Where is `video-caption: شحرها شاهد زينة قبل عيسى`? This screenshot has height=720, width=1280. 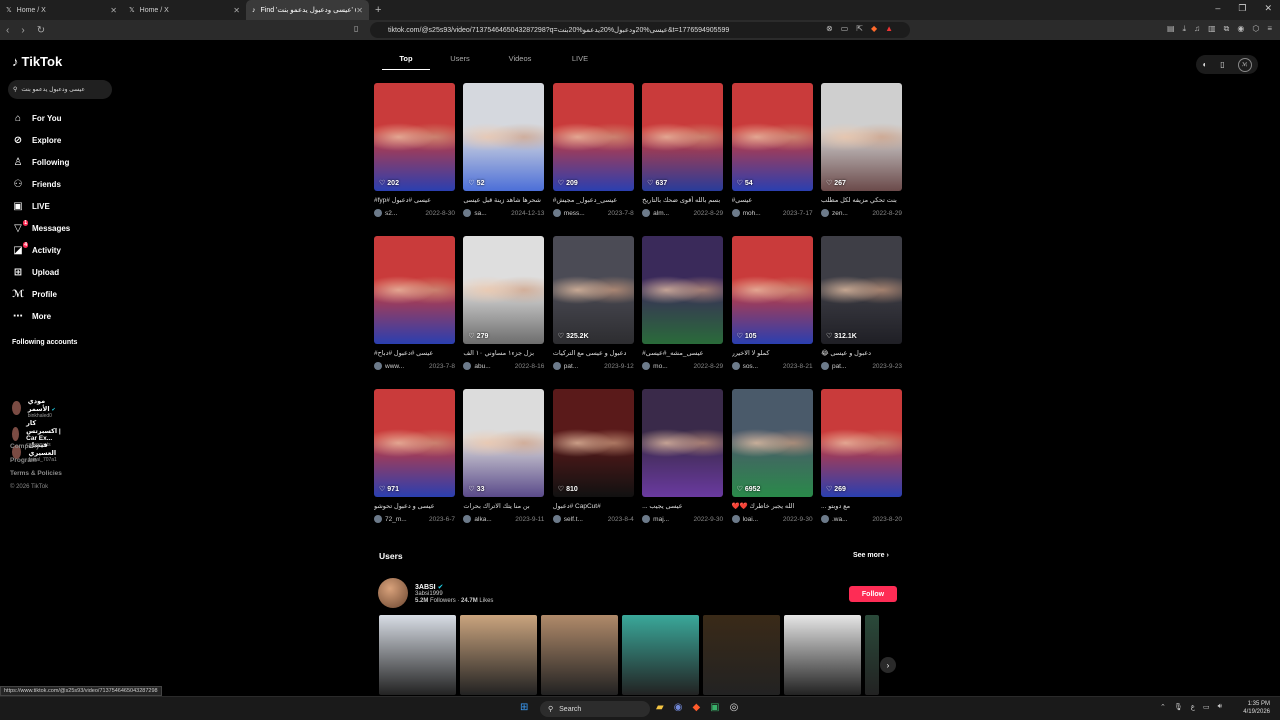 video-caption: شحرها شاهد زينة قبل عيسى is located at coordinates (503, 200).